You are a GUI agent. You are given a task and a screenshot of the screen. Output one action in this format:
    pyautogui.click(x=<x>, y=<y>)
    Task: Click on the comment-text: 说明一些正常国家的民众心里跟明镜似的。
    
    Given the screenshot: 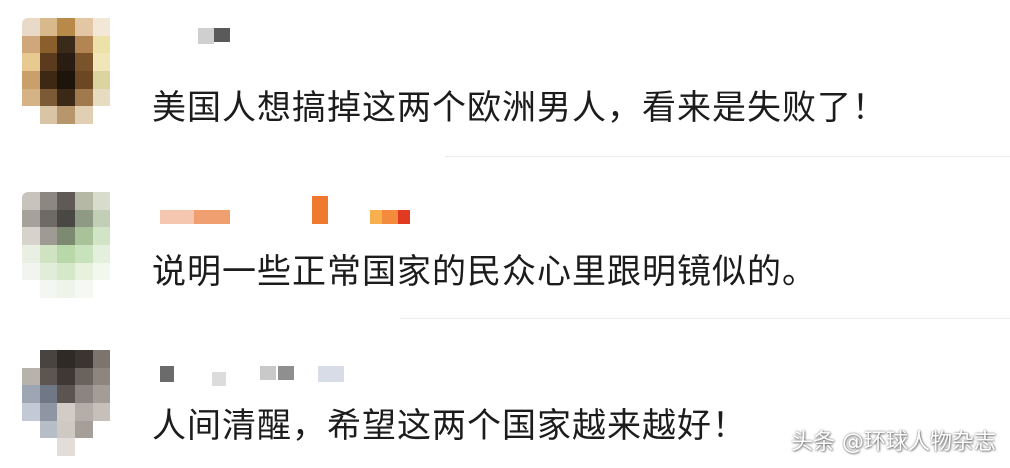 What is the action you would take?
    pyautogui.click(x=484, y=272)
    